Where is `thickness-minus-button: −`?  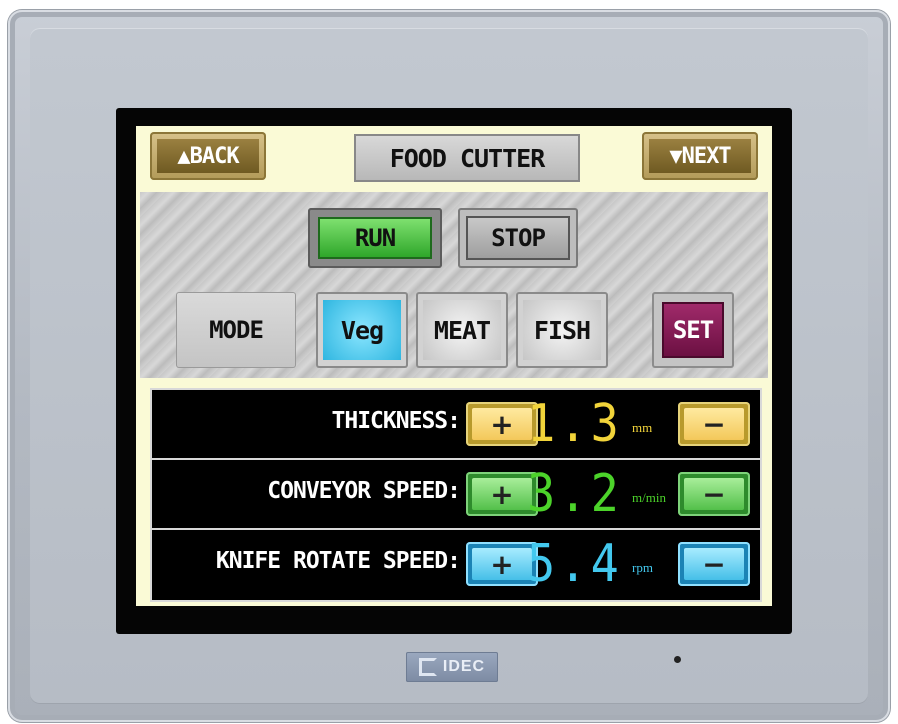 thickness-minus-button: − is located at coordinates (714, 424).